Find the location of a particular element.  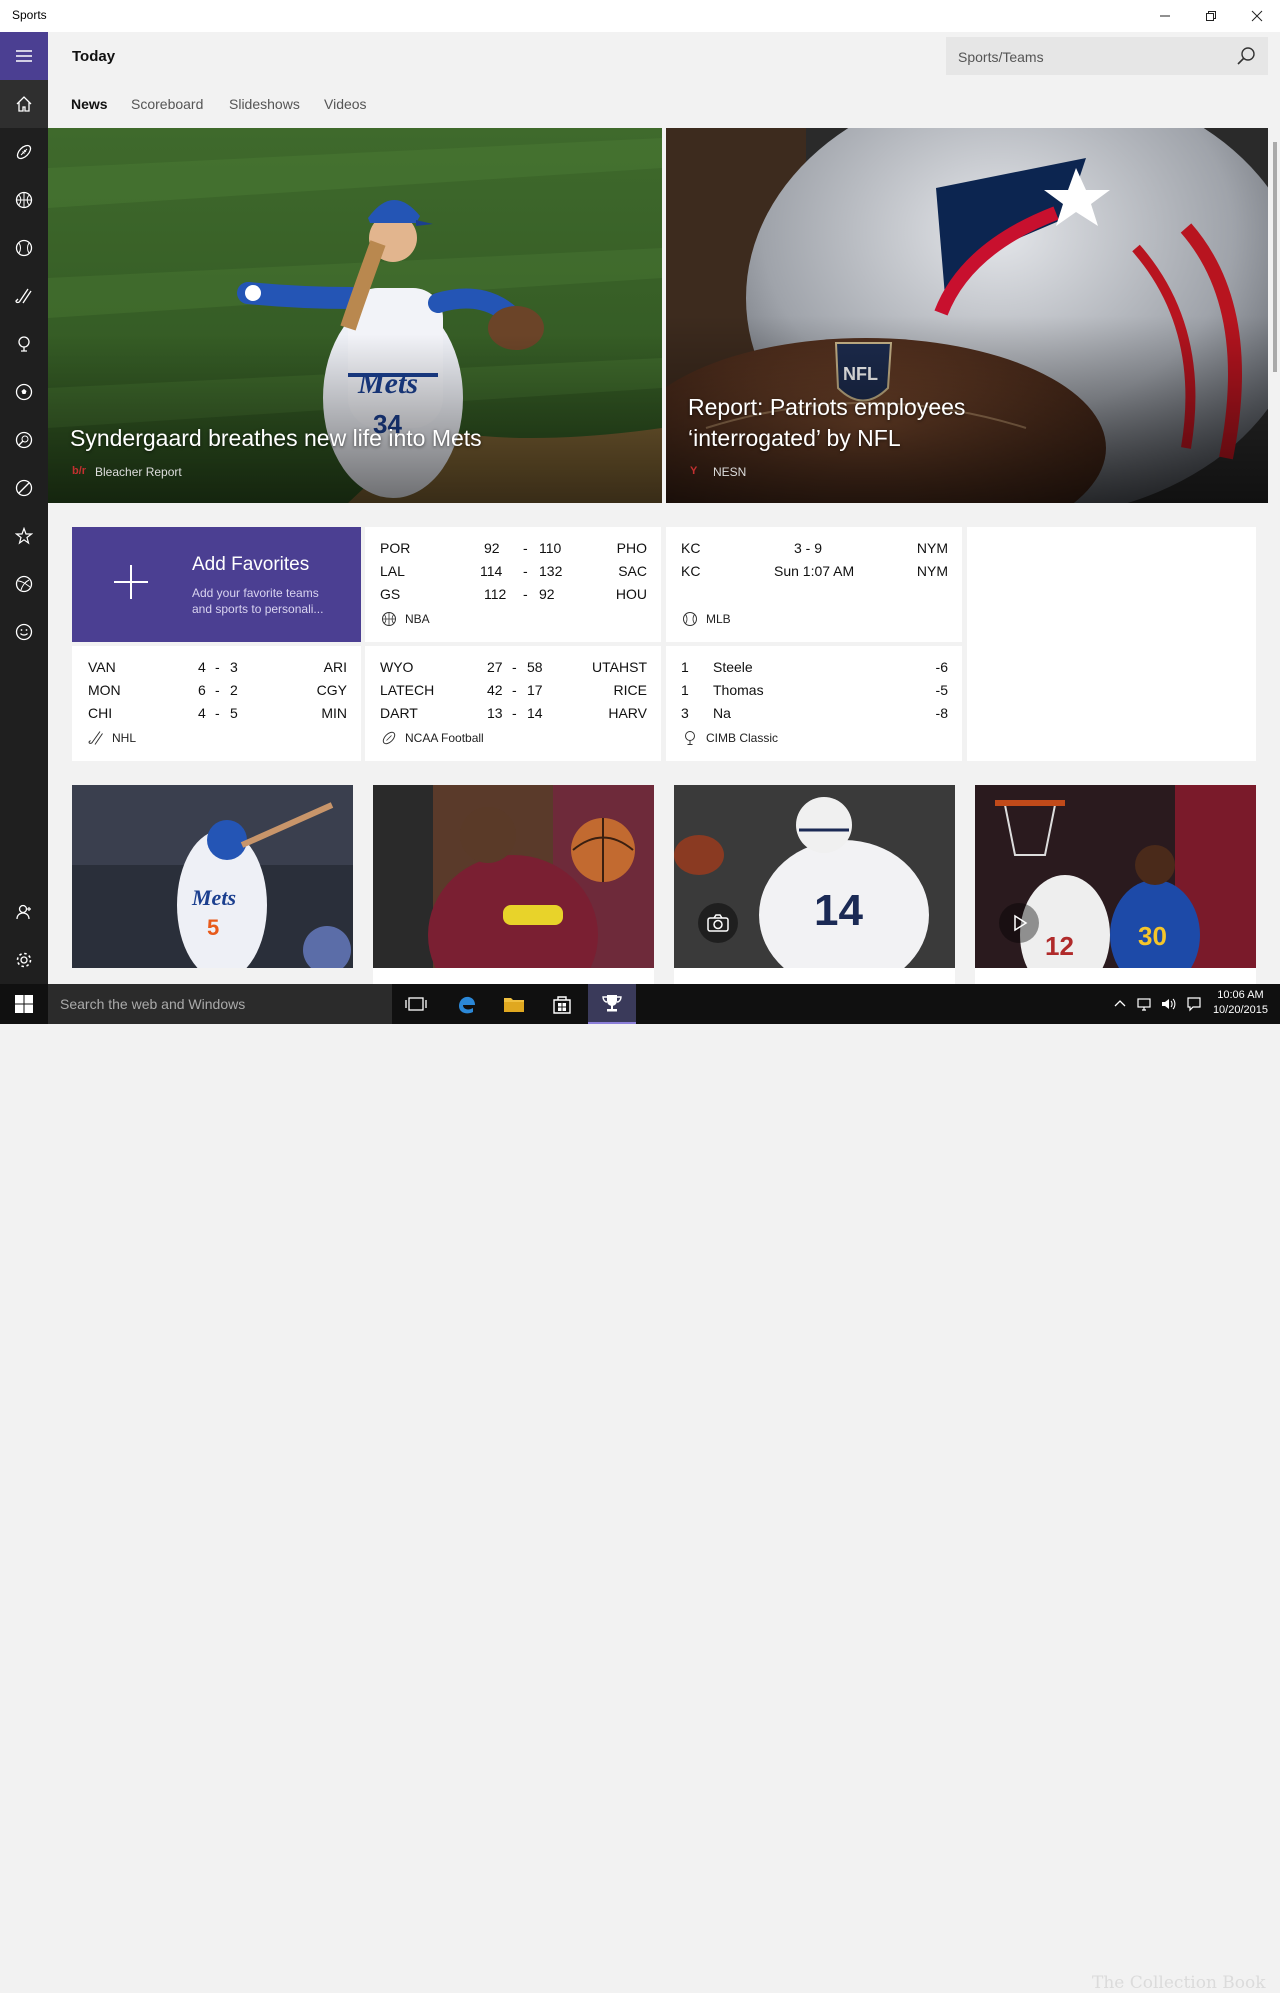

store-bag-icon is located at coordinates (562, 1005).